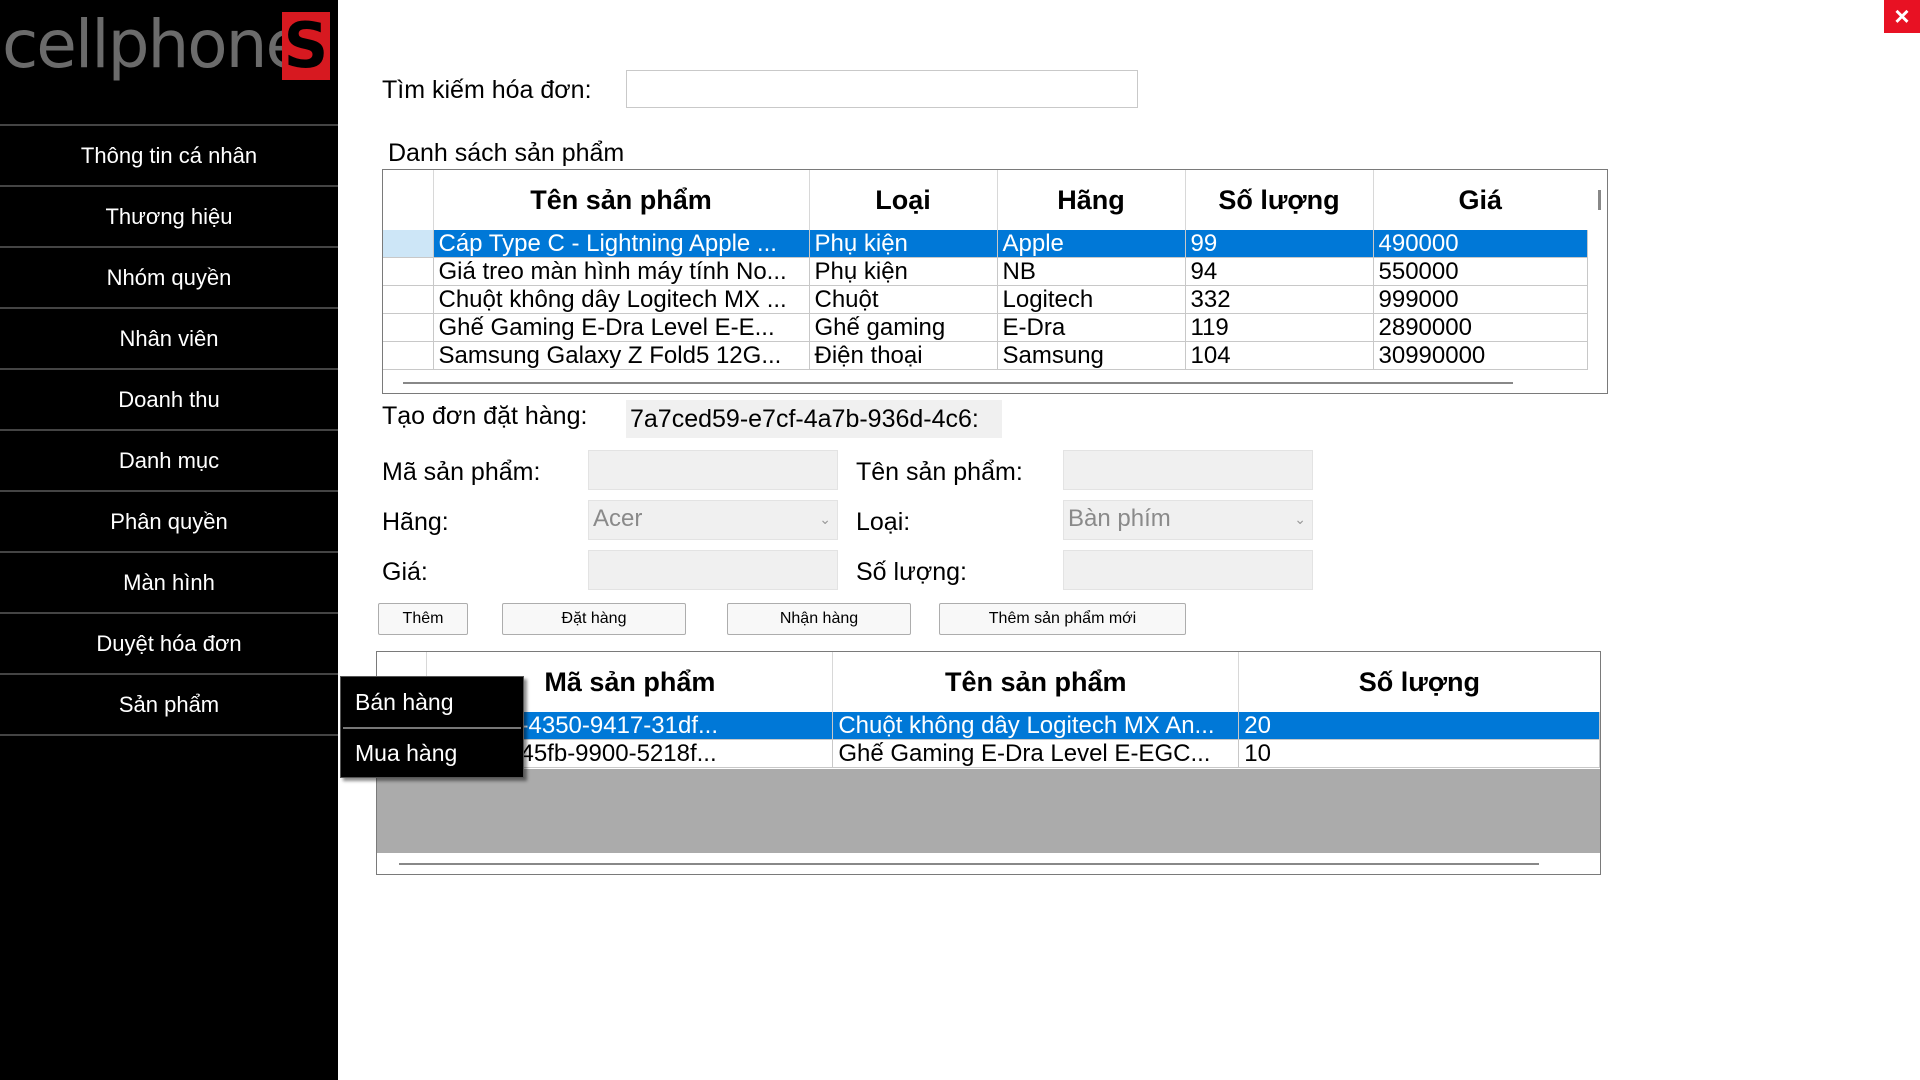 The image size is (1920, 1080). I want to click on brand-label: Hãng:, so click(415, 522).